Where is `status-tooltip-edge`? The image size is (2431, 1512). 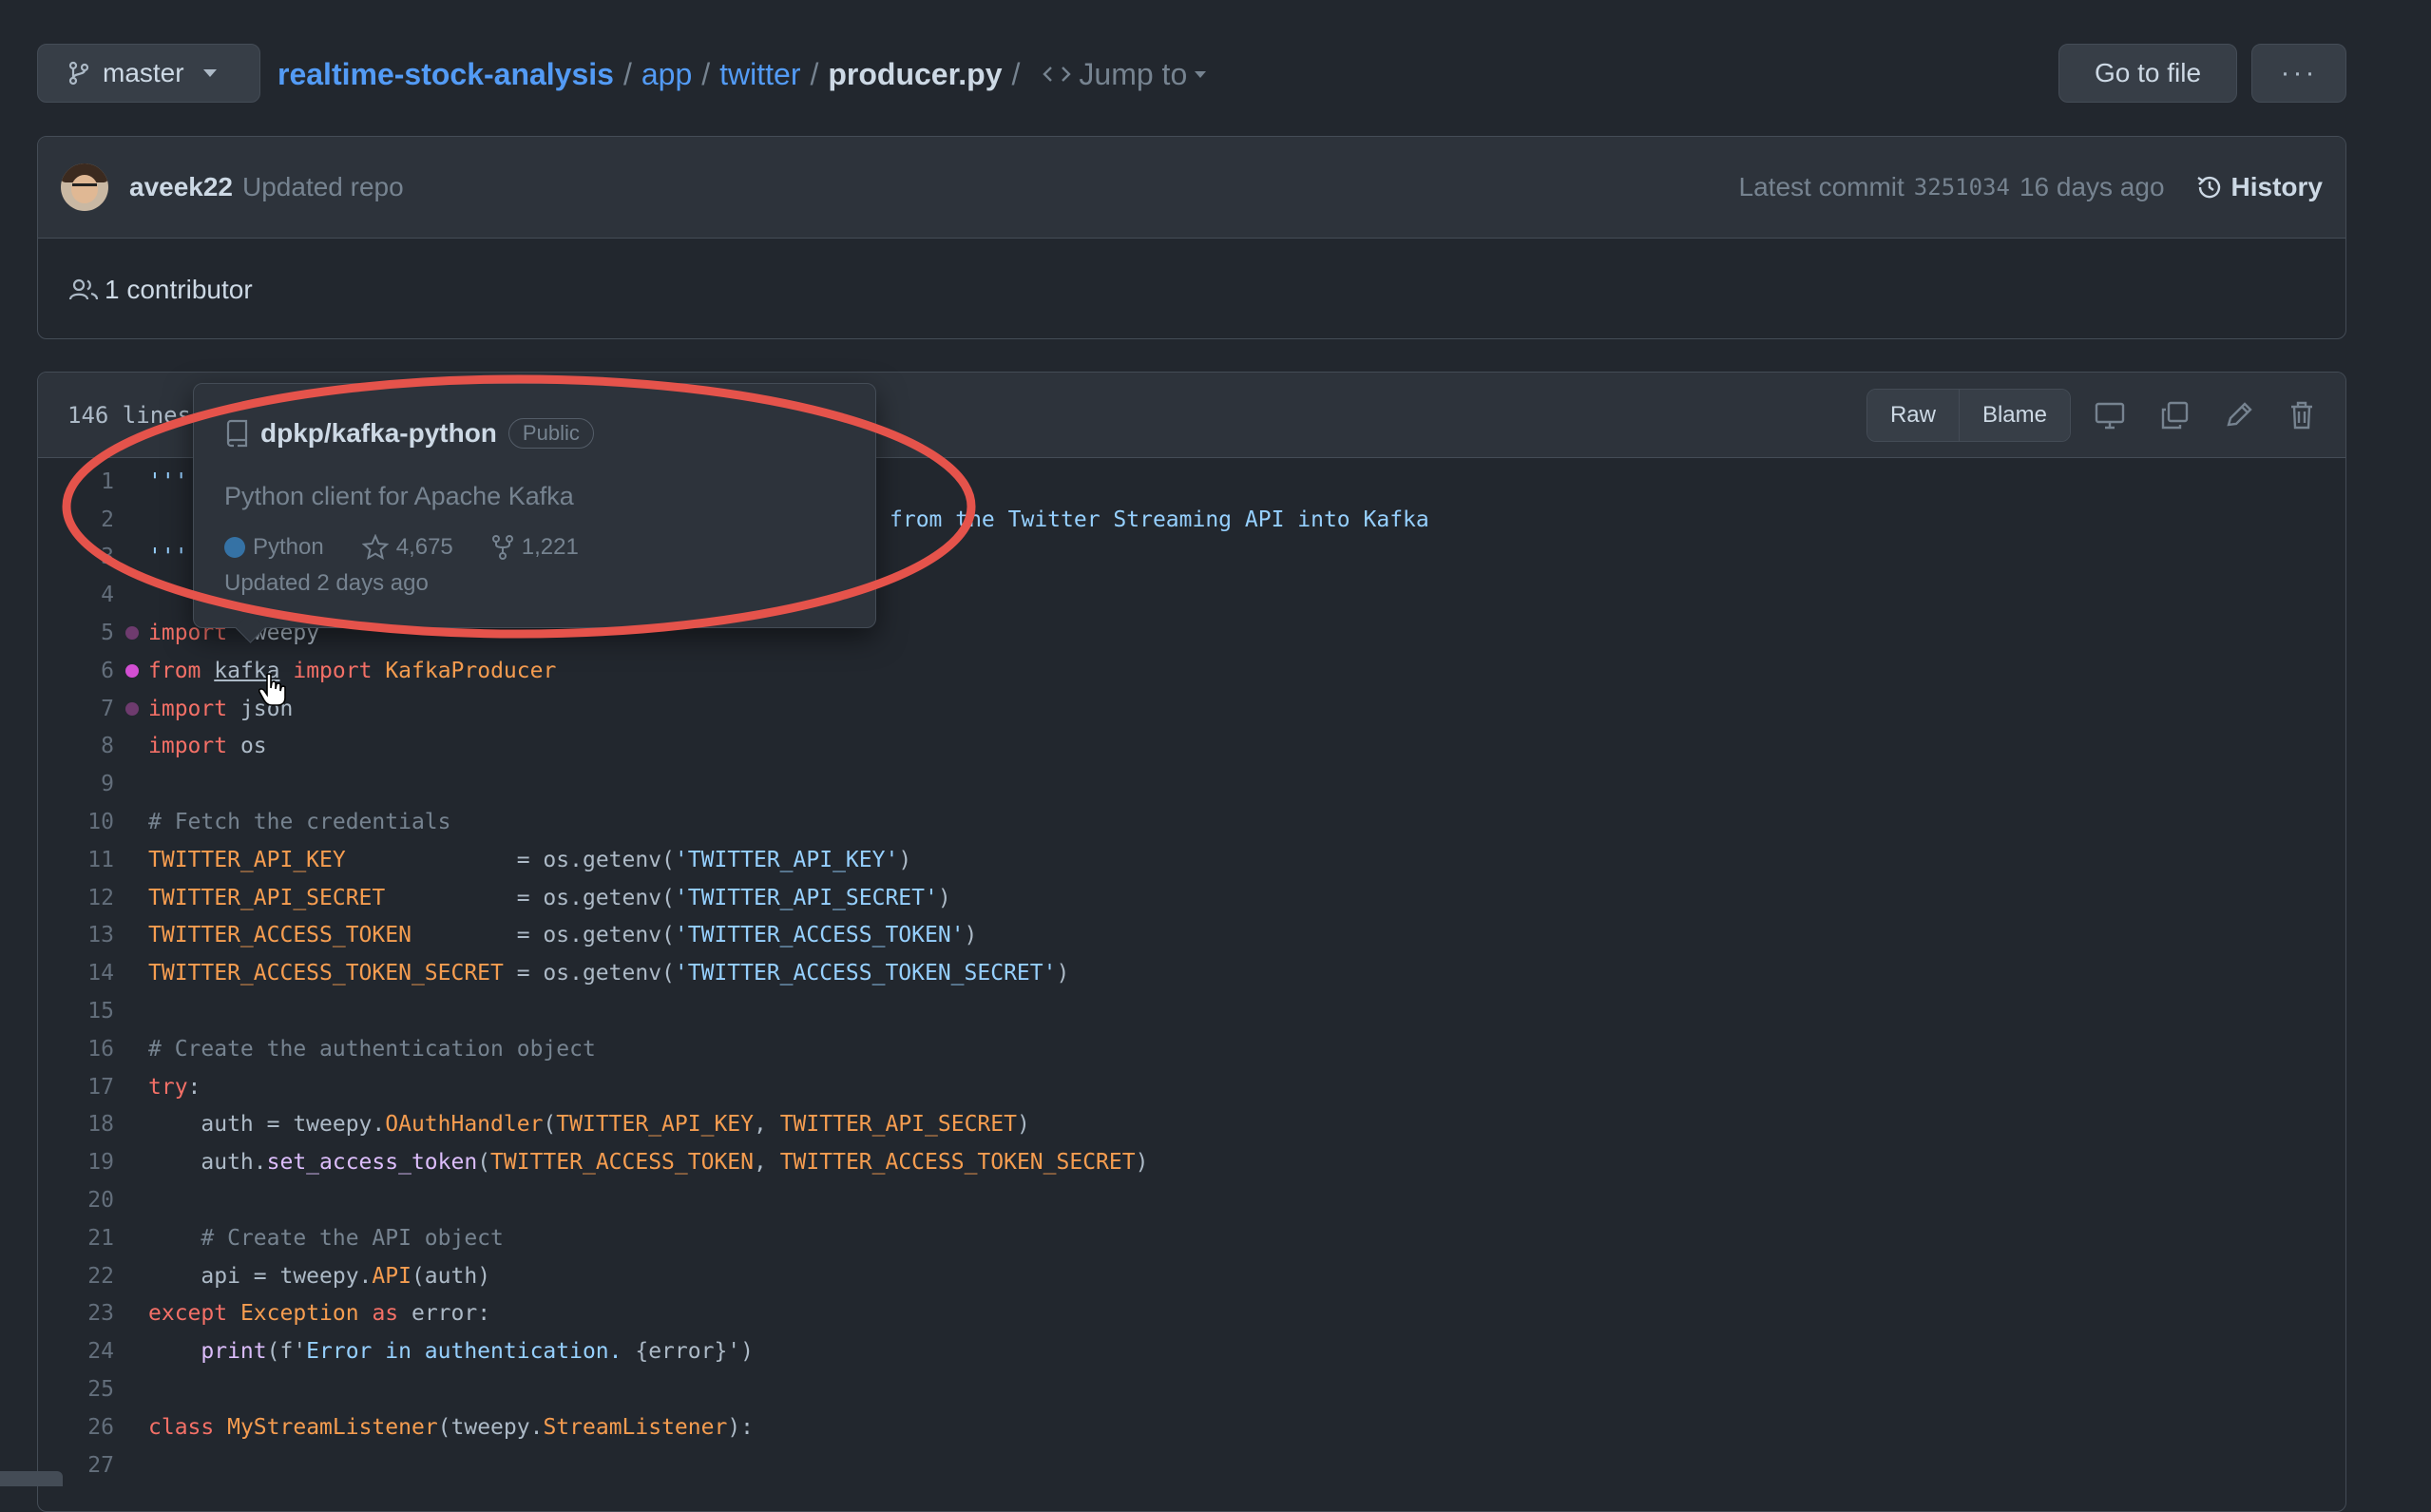
status-tooltip-edge is located at coordinates (31, 1478).